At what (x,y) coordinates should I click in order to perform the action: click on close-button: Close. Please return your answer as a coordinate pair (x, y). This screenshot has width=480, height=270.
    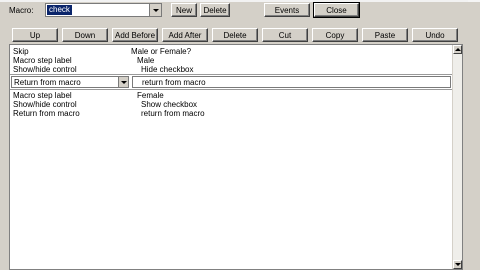
    Looking at the image, I should click on (336, 10).